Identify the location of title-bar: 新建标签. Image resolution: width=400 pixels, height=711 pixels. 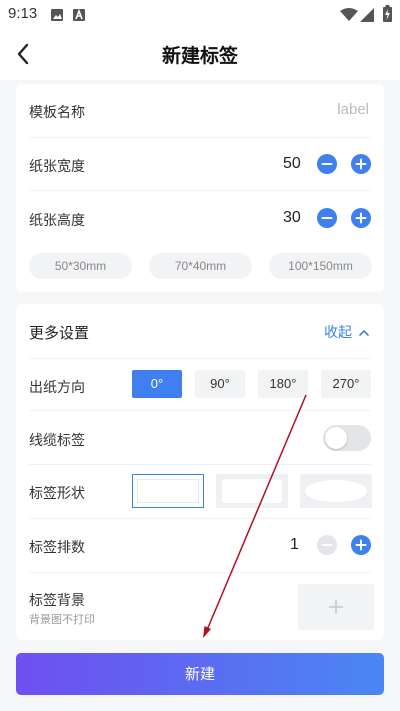
(200, 54).